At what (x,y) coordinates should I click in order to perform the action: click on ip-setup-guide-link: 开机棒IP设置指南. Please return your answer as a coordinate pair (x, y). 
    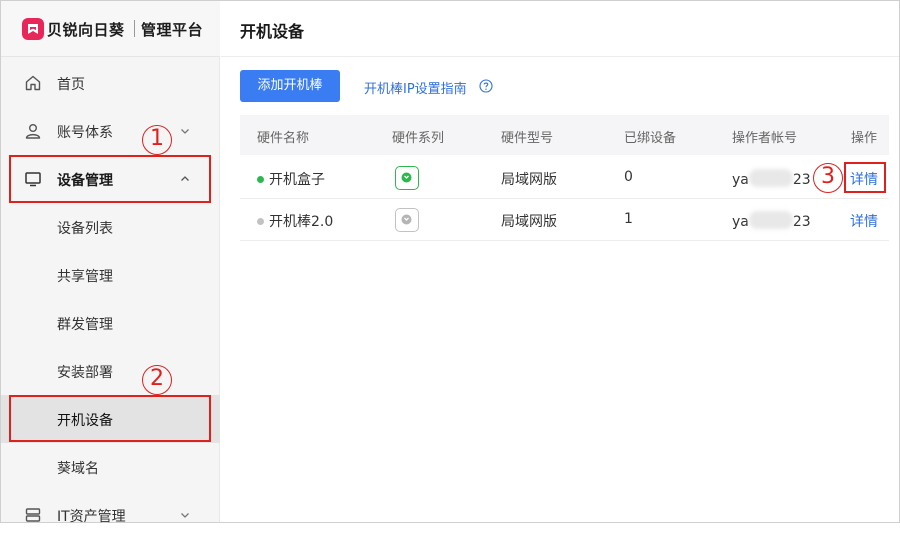
    Looking at the image, I should click on (415, 87).